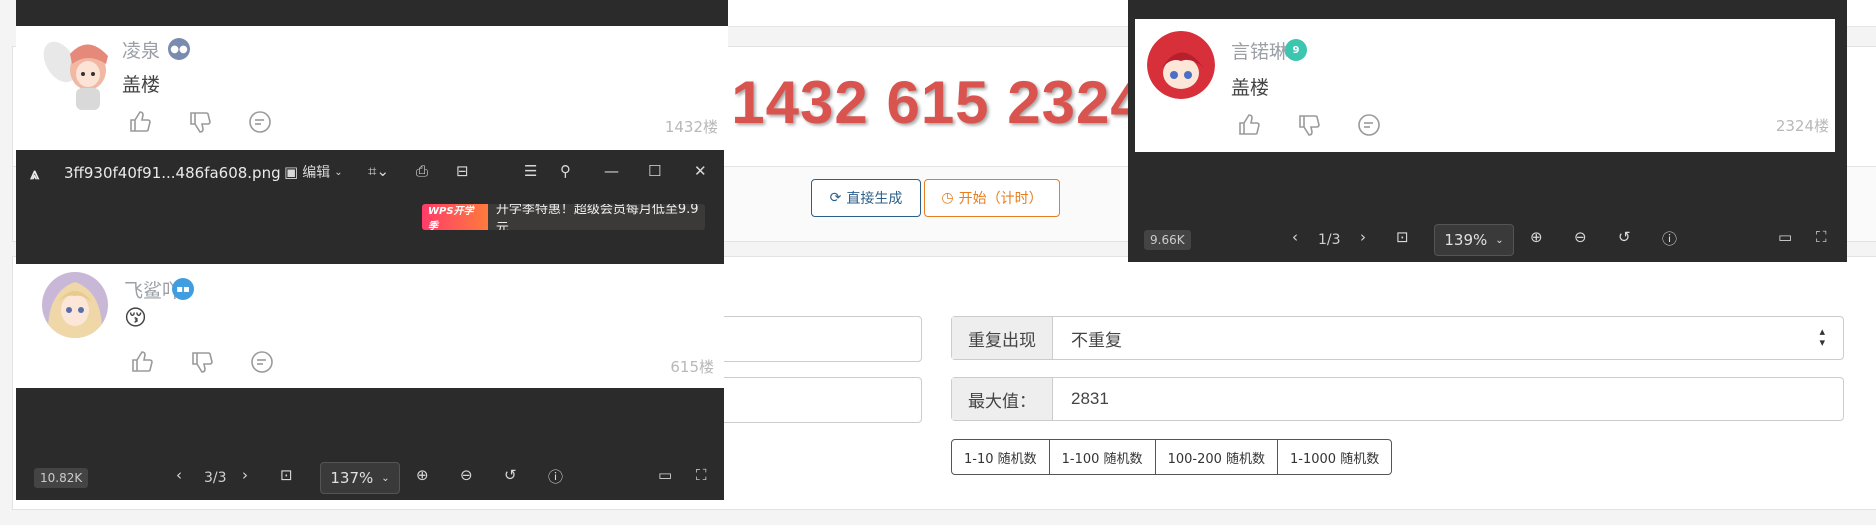  I want to click on maximize-icon: ☐, so click(654, 171).